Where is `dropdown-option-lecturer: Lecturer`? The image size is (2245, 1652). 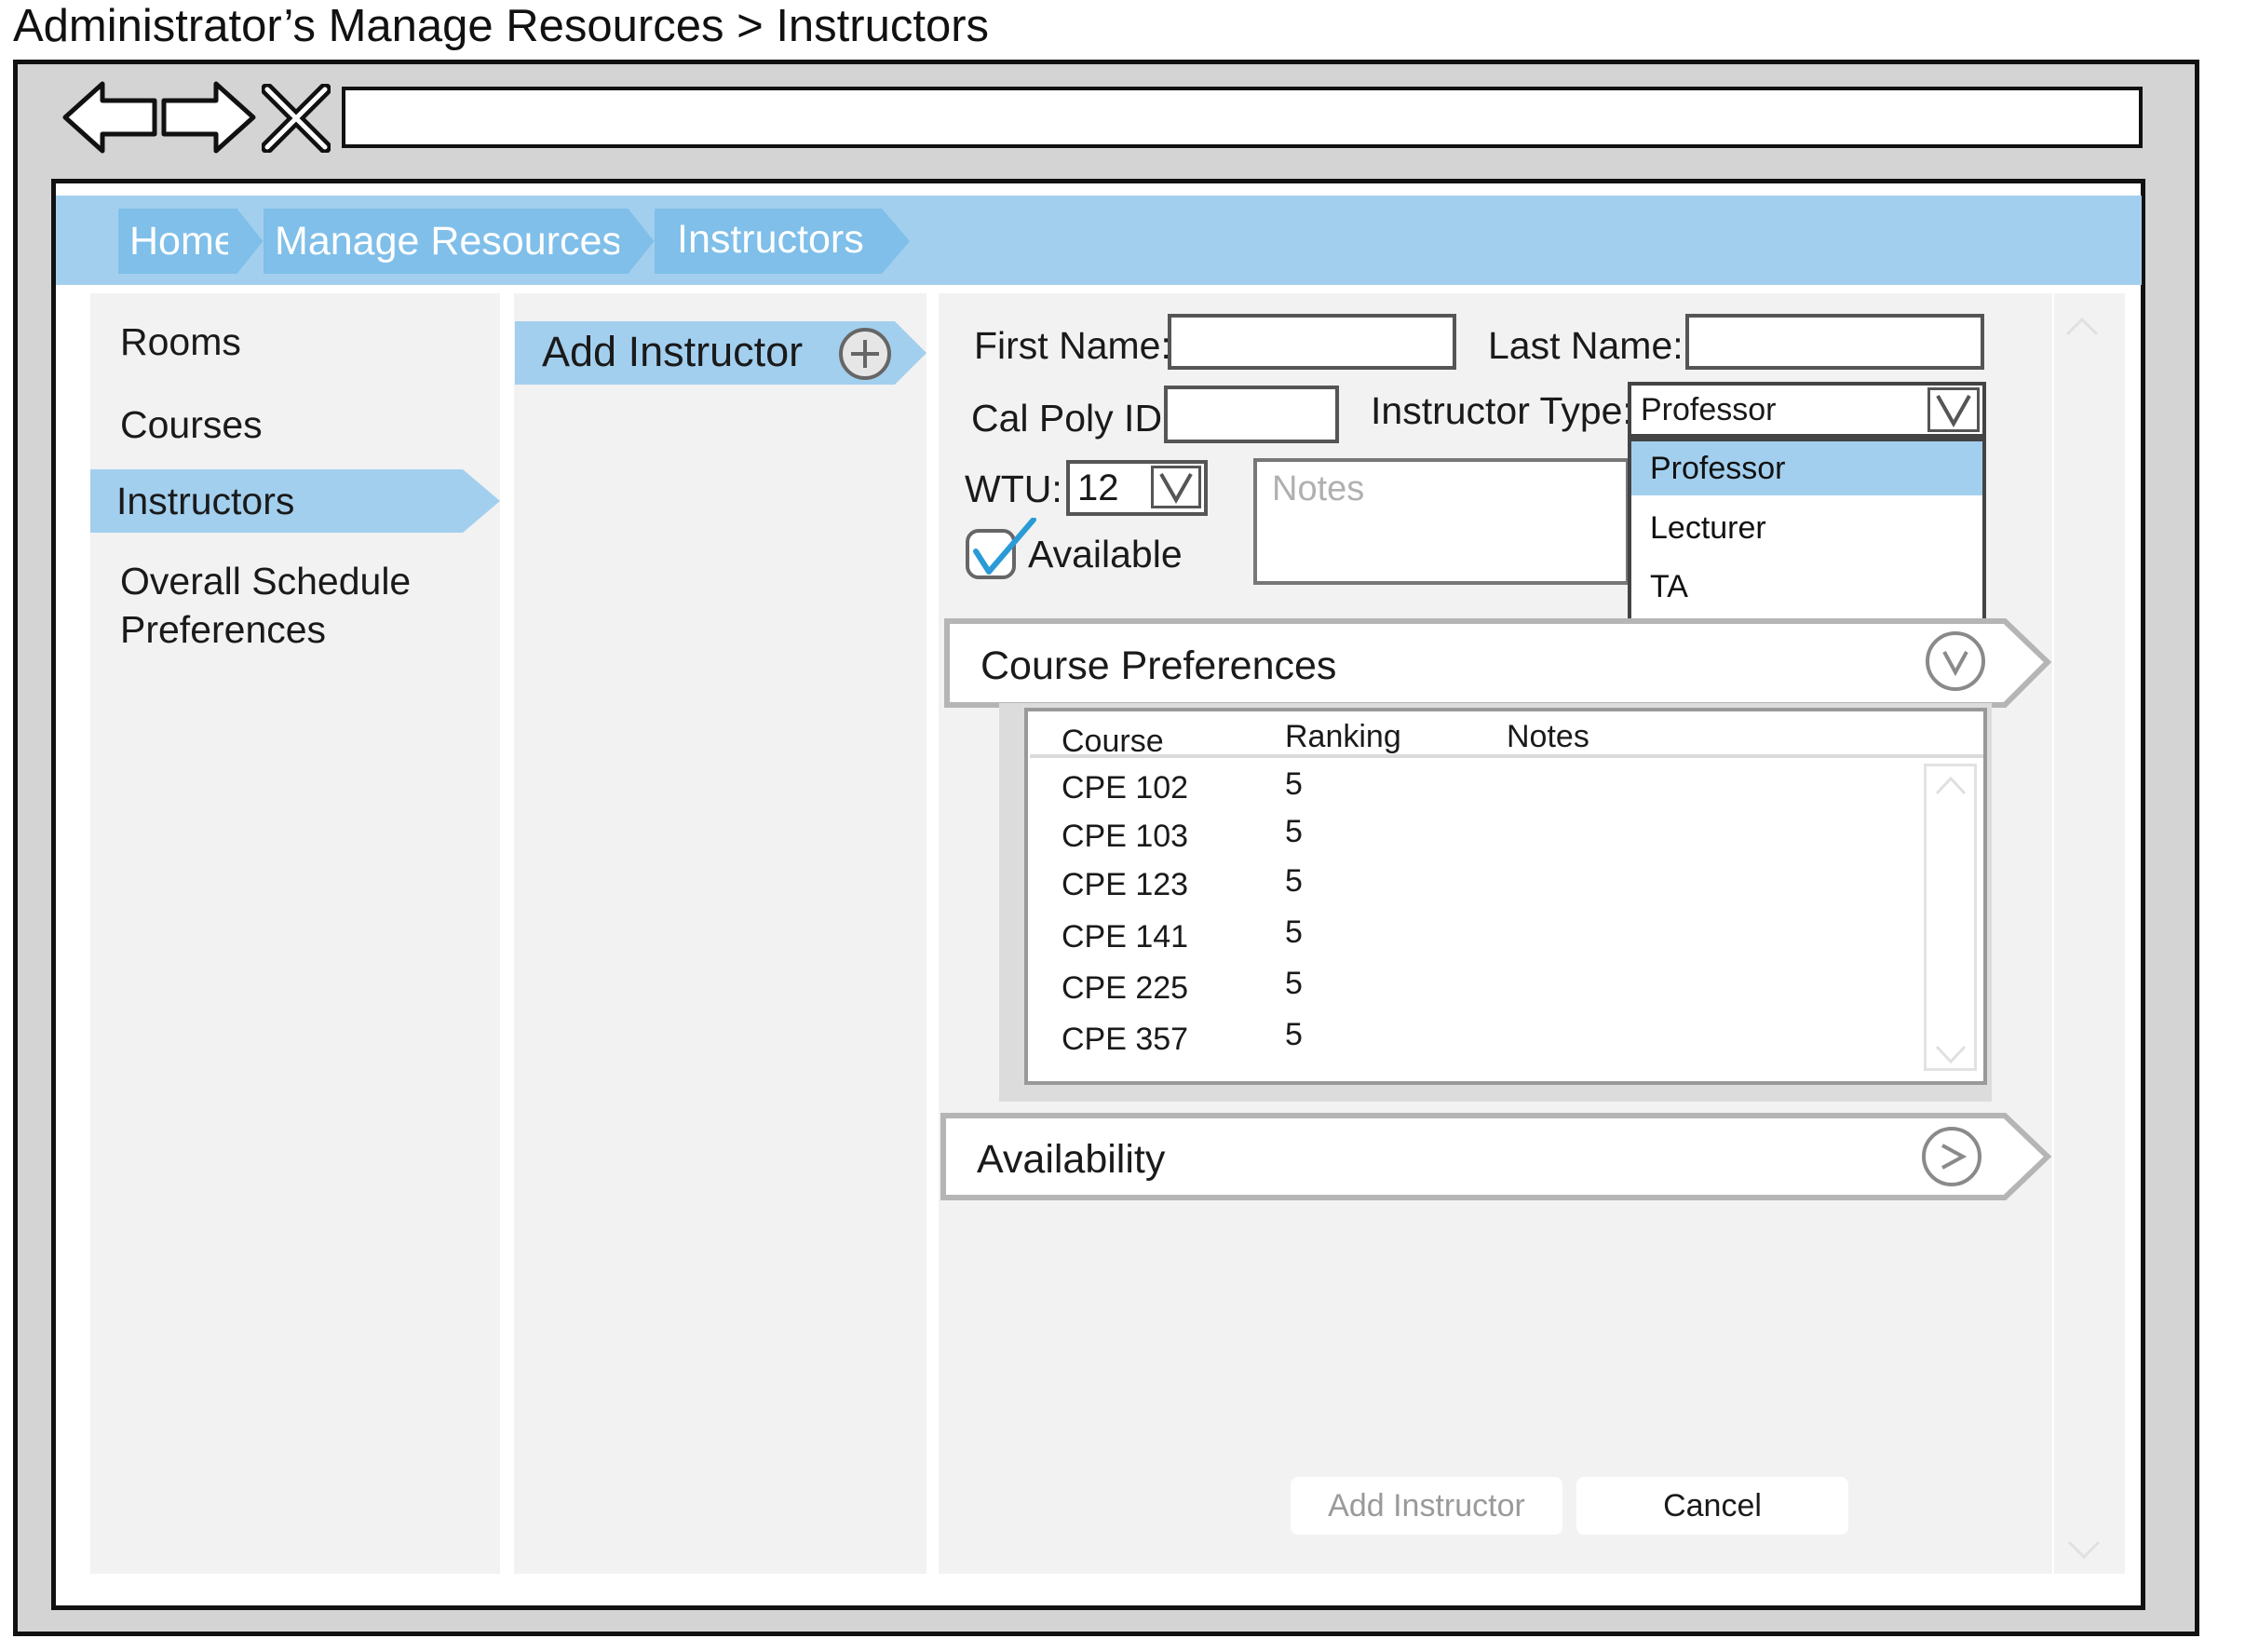
dropdown-option-lecturer: Lecturer is located at coordinates (1806, 528).